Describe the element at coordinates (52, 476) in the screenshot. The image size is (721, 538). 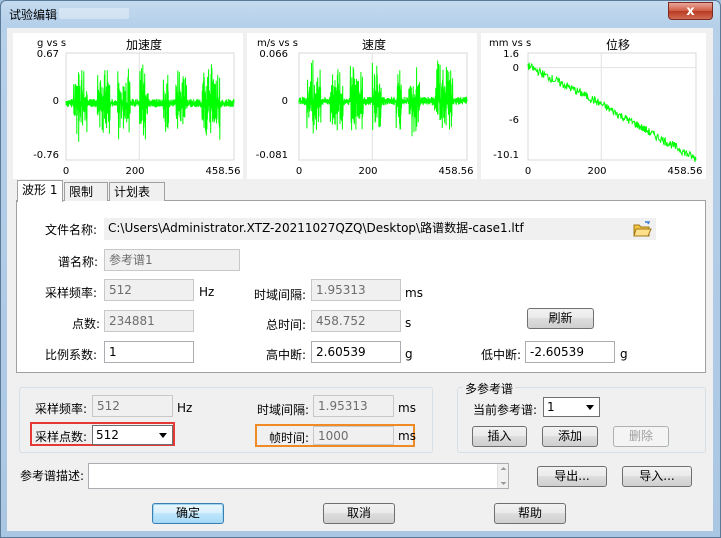
I see `description-label: 参考谱描述:` at that location.